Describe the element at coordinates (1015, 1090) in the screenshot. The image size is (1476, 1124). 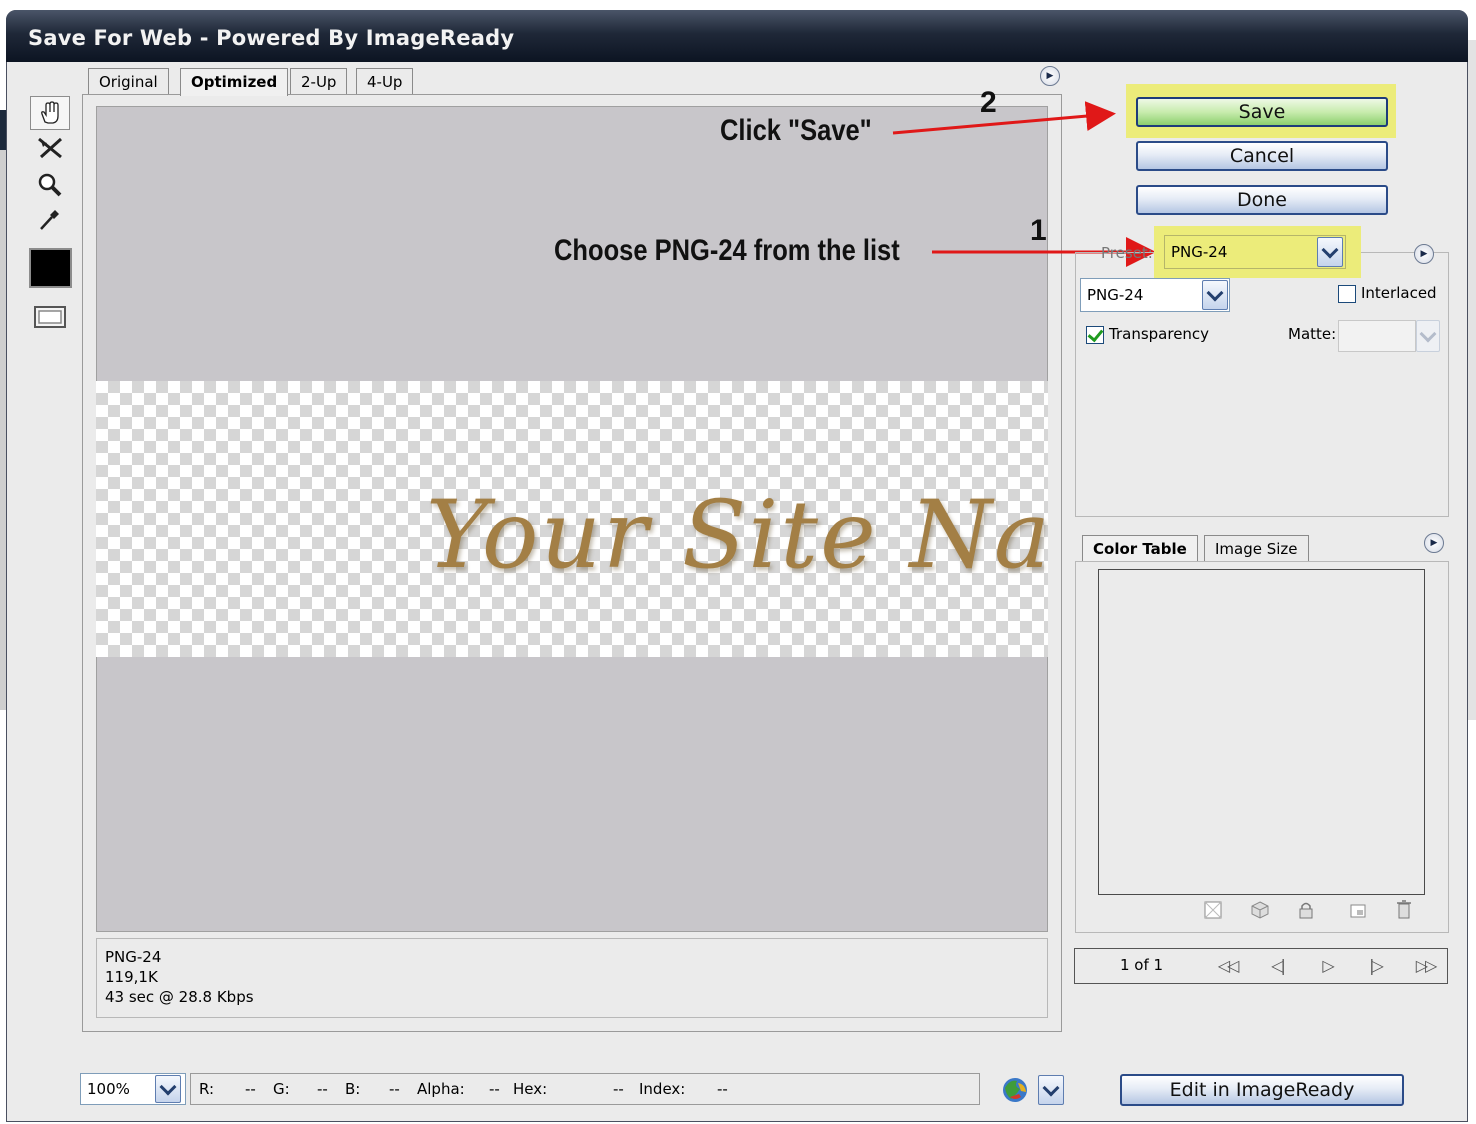
I see `preview-browser-icon` at that location.